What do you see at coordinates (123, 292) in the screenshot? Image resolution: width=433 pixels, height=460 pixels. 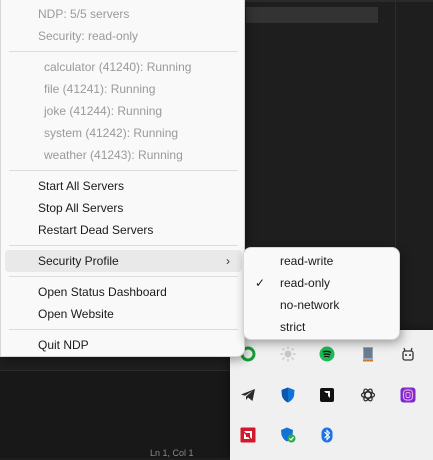 I see `open-status-dashboard-item: Open Status Dashboard` at bounding box center [123, 292].